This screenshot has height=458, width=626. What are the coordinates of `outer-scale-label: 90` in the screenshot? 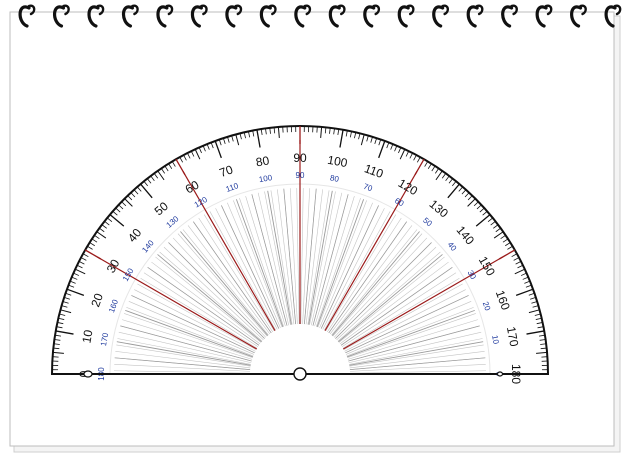 It's located at (300, 158).